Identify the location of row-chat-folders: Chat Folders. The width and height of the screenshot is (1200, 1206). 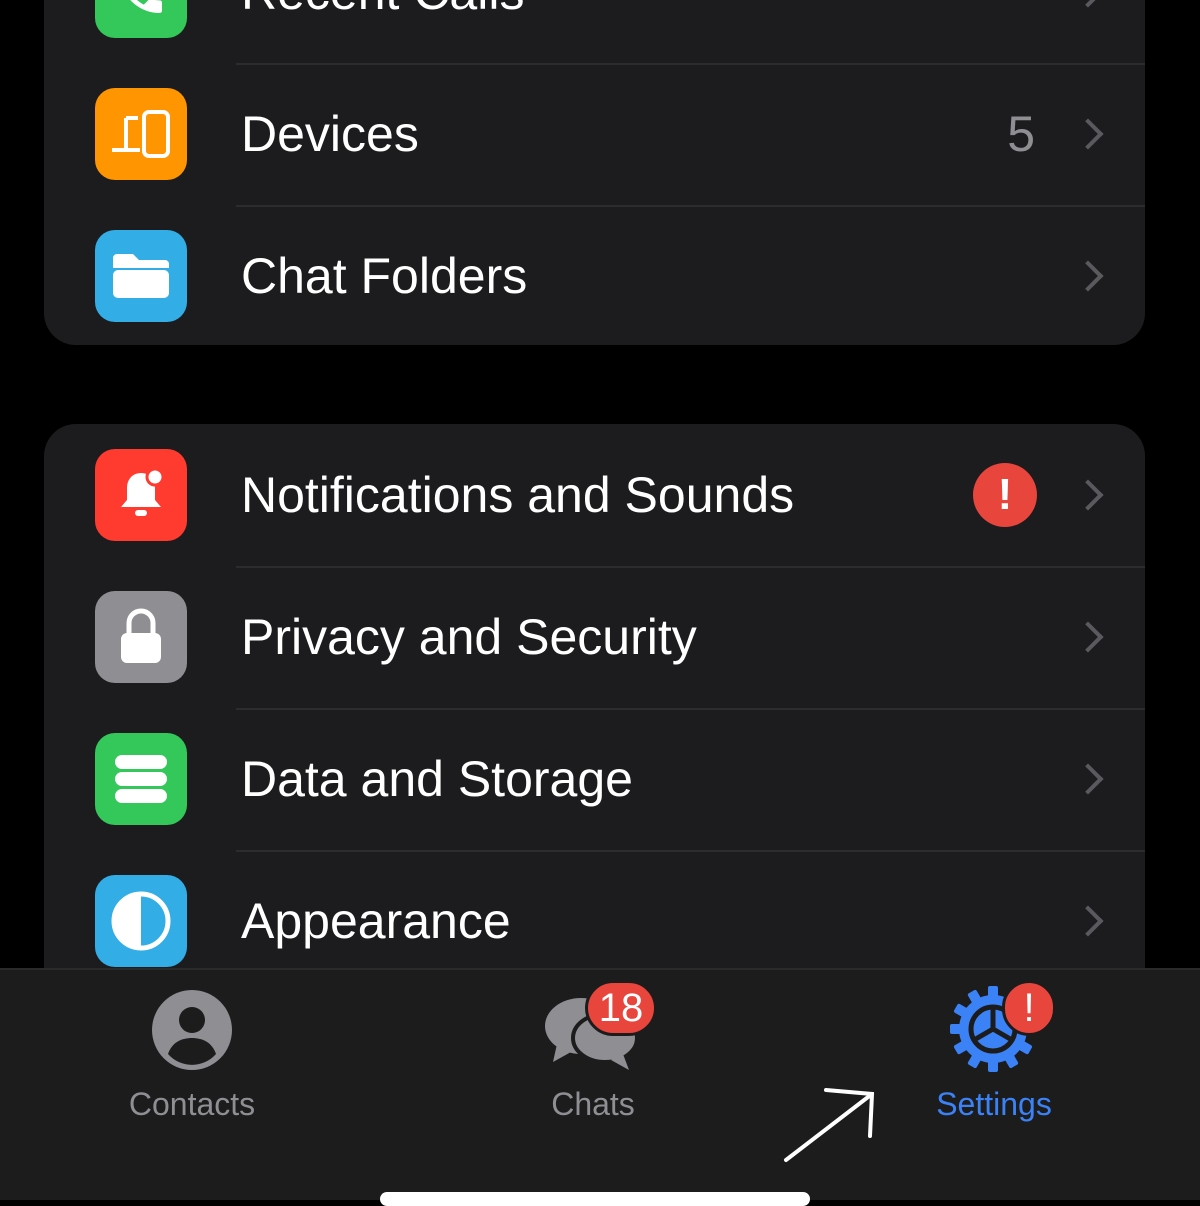
(594, 275).